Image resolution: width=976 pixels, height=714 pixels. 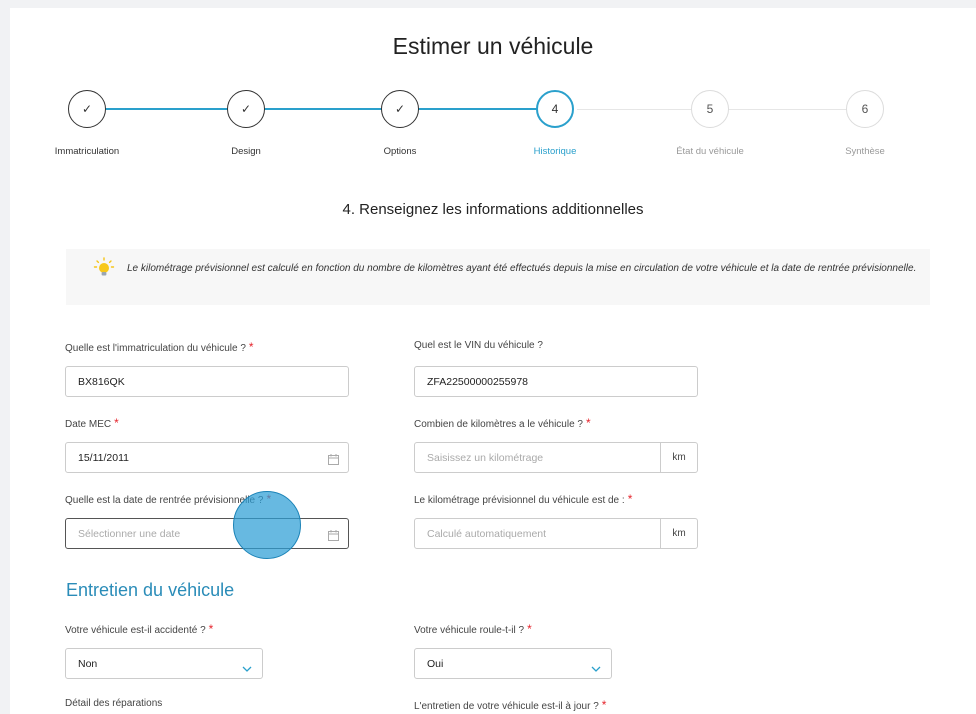 I want to click on step-1-label: Immatriculation, so click(x=87, y=151).